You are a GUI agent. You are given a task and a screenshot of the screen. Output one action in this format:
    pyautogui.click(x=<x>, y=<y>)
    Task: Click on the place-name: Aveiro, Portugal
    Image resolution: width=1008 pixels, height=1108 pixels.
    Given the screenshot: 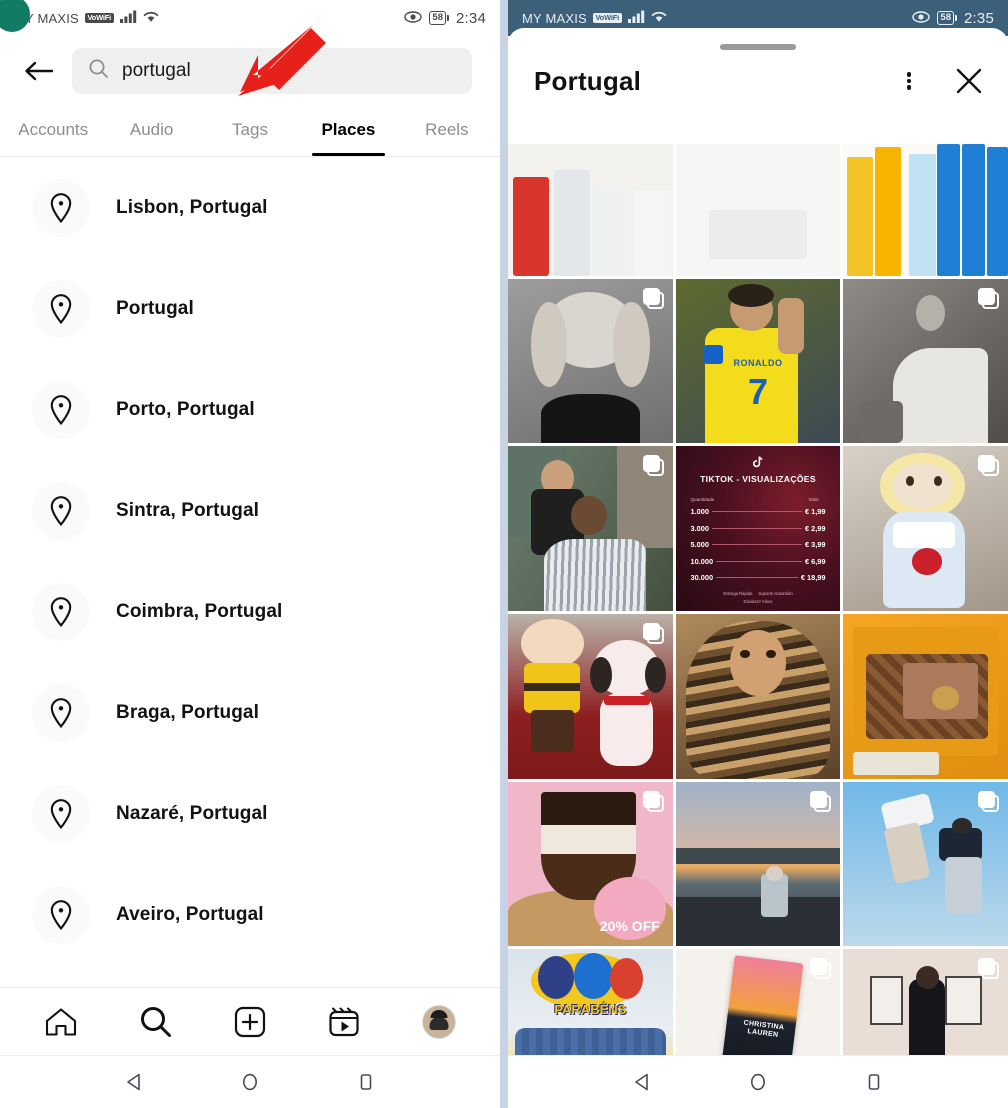 What is the action you would take?
    pyautogui.click(x=190, y=914)
    